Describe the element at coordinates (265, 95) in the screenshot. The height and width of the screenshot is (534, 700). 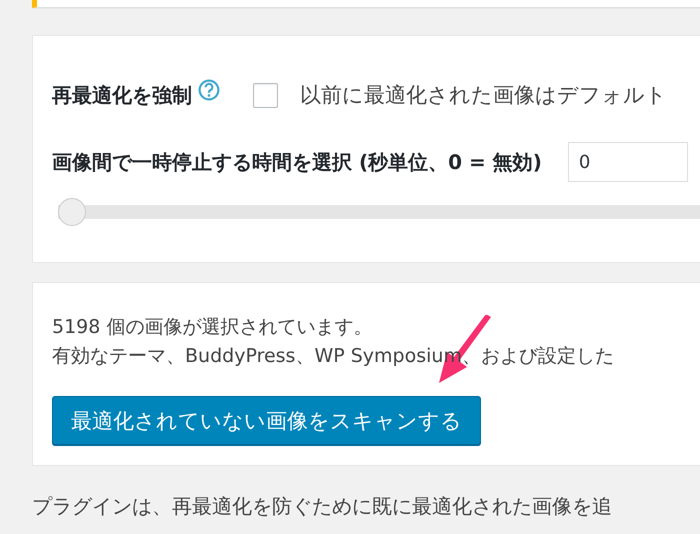
I see `checkbox` at that location.